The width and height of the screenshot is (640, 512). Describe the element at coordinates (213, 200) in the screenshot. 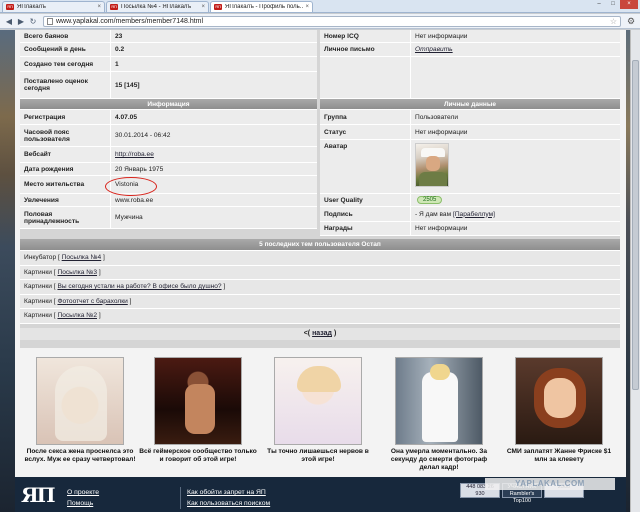

I see `info-value: www.roba.ee` at that location.